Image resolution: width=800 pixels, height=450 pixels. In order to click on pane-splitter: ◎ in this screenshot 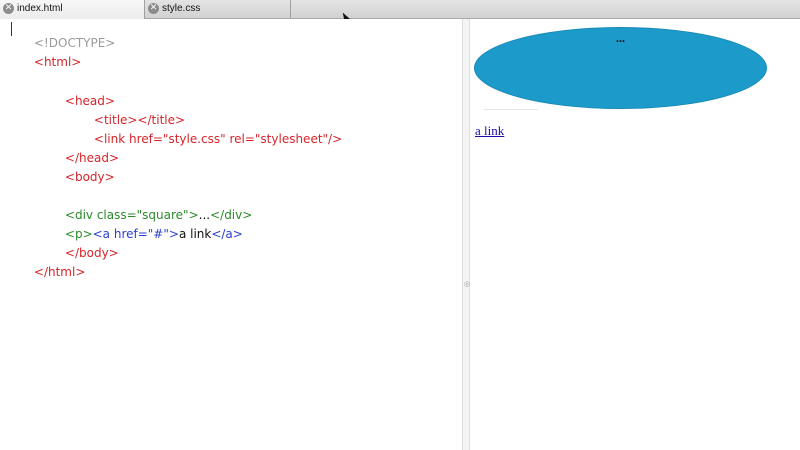, I will do `click(466, 234)`.